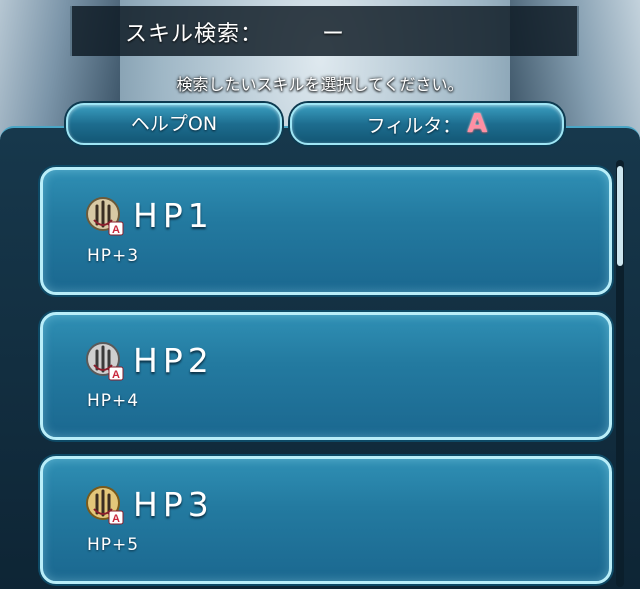 The image size is (640, 589). I want to click on help-toggle-button: ヘルプON, so click(174, 124).